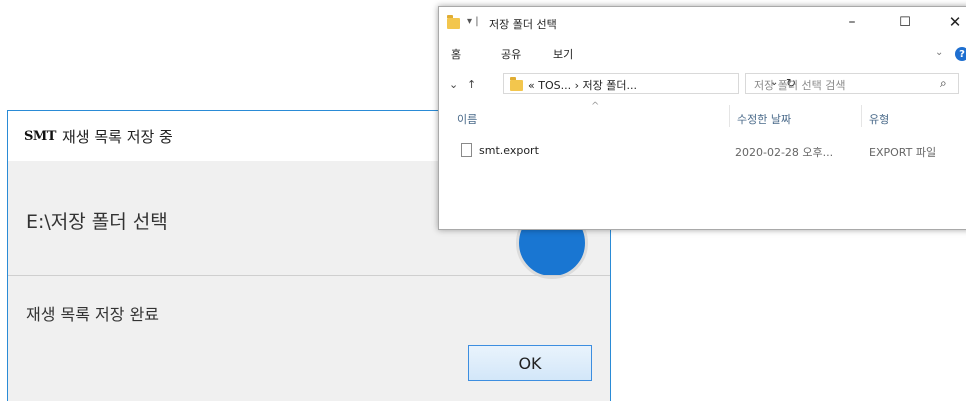 This screenshot has width=966, height=401. Describe the element at coordinates (466, 150) in the screenshot. I see `file-icon` at that location.